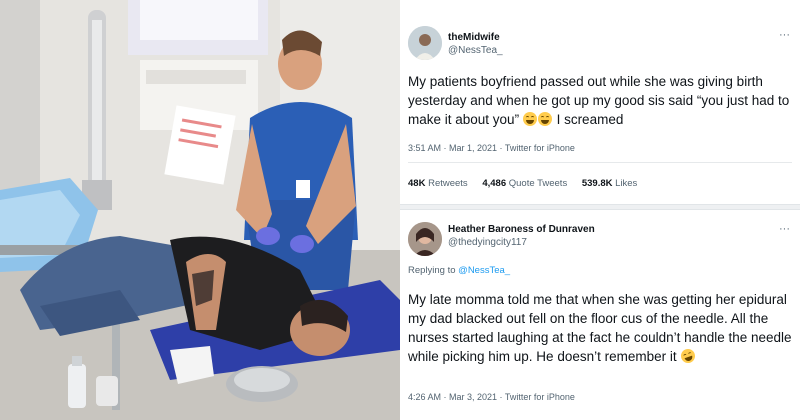  What do you see at coordinates (588, 119) in the screenshot?
I see `tweet-text-part: I screamed` at bounding box center [588, 119].